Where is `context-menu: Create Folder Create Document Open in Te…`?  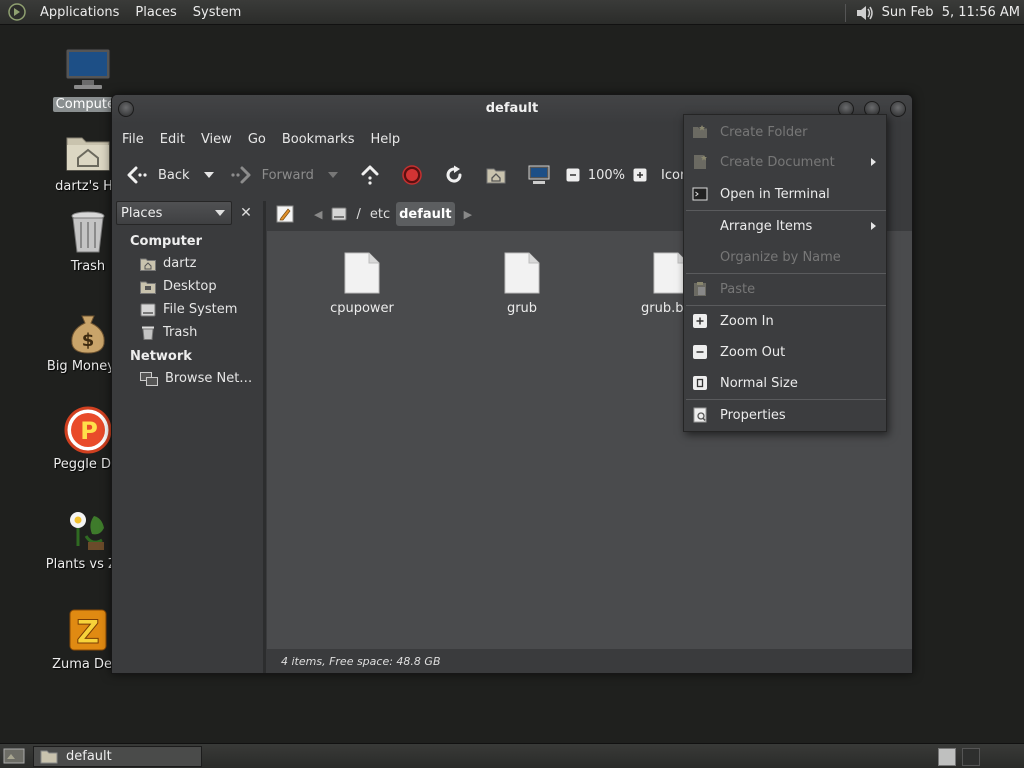 context-menu: Create Folder Create Document Open in Te… is located at coordinates (785, 273).